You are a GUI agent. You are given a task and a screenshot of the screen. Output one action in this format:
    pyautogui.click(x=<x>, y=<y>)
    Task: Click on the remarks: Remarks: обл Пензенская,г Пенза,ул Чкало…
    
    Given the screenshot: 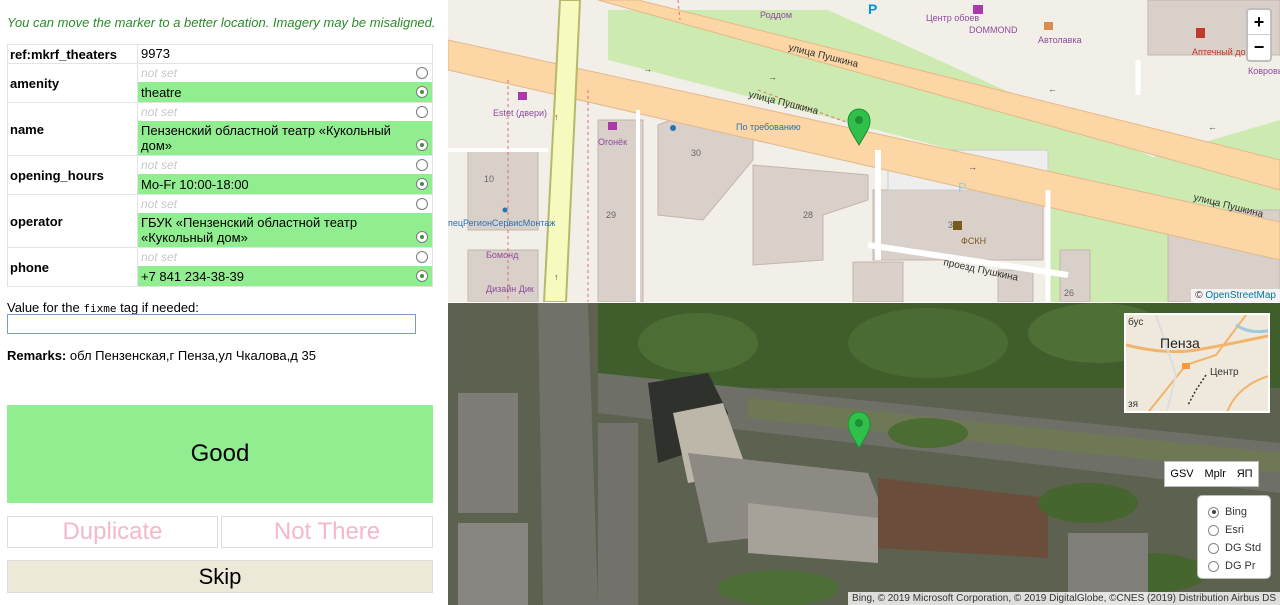 What is the action you would take?
    pyautogui.click(x=161, y=355)
    